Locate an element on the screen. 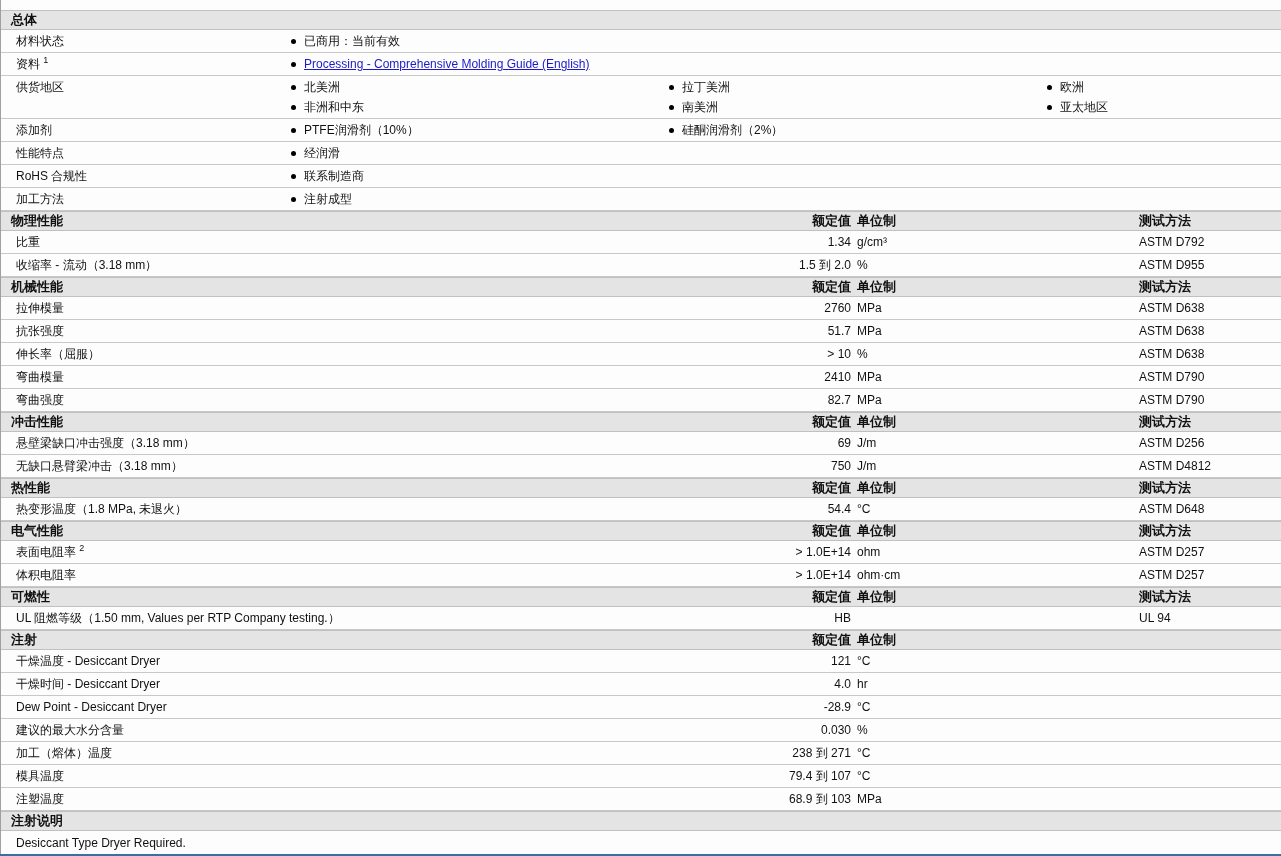  section-title: 注射 is located at coordinates (23, 640).